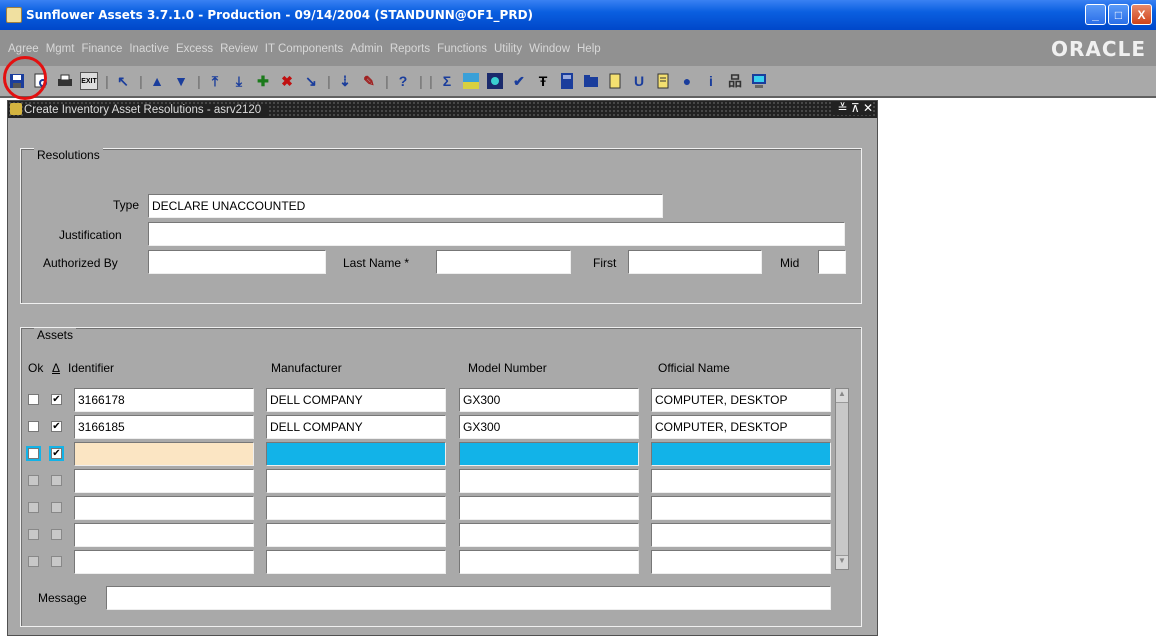 The width and height of the screenshot is (1156, 637). What do you see at coordinates (842, 396) in the screenshot?
I see `scroll-up-icon: ▲` at bounding box center [842, 396].